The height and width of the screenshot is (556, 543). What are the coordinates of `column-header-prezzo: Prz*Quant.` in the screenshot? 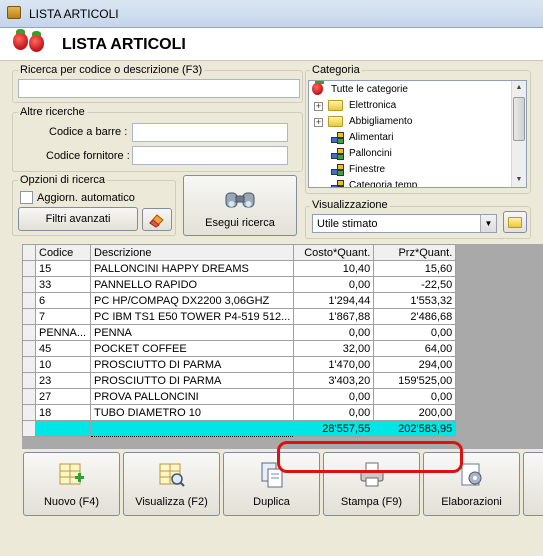 It's located at (415, 252).